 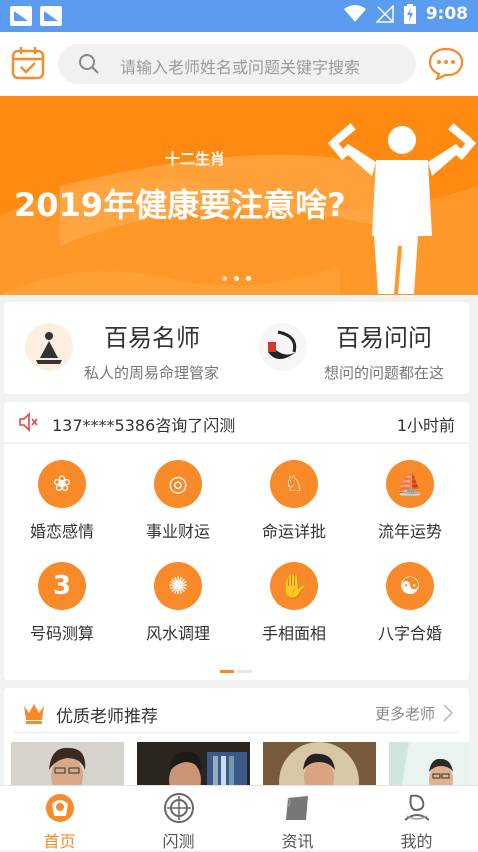 I want to click on search-input: 请输入老师姓名或问题关键字搜索, so click(x=240, y=66).